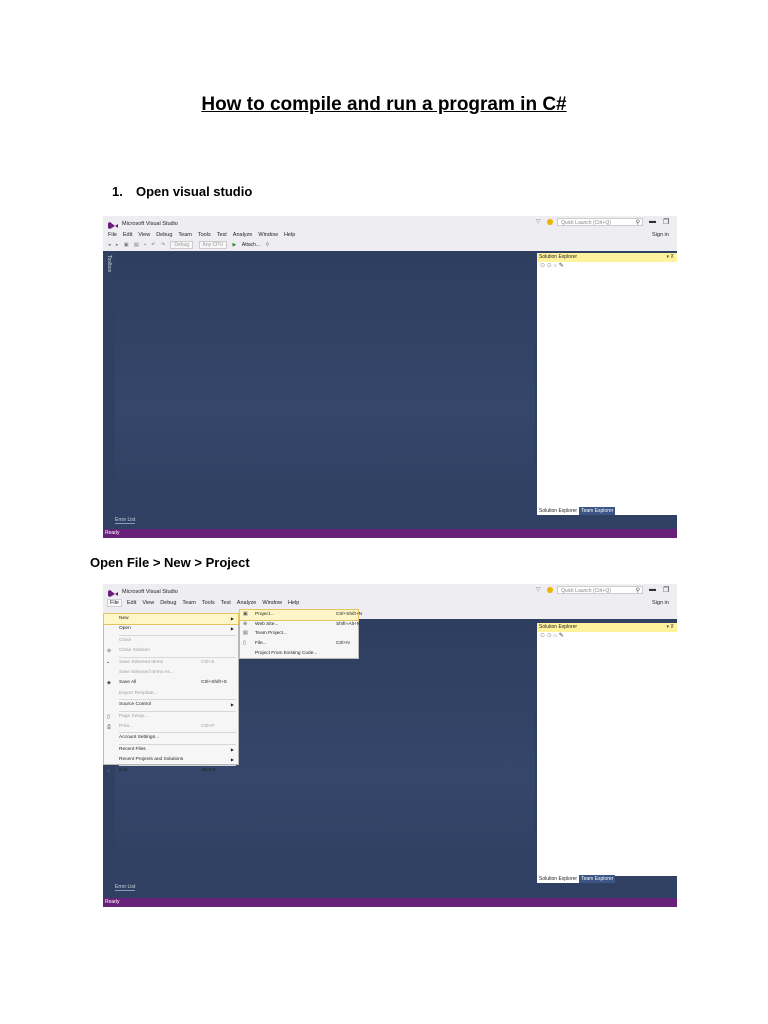 The image size is (768, 1024). I want to click on file-menu-item-label: Close, so click(125, 640).